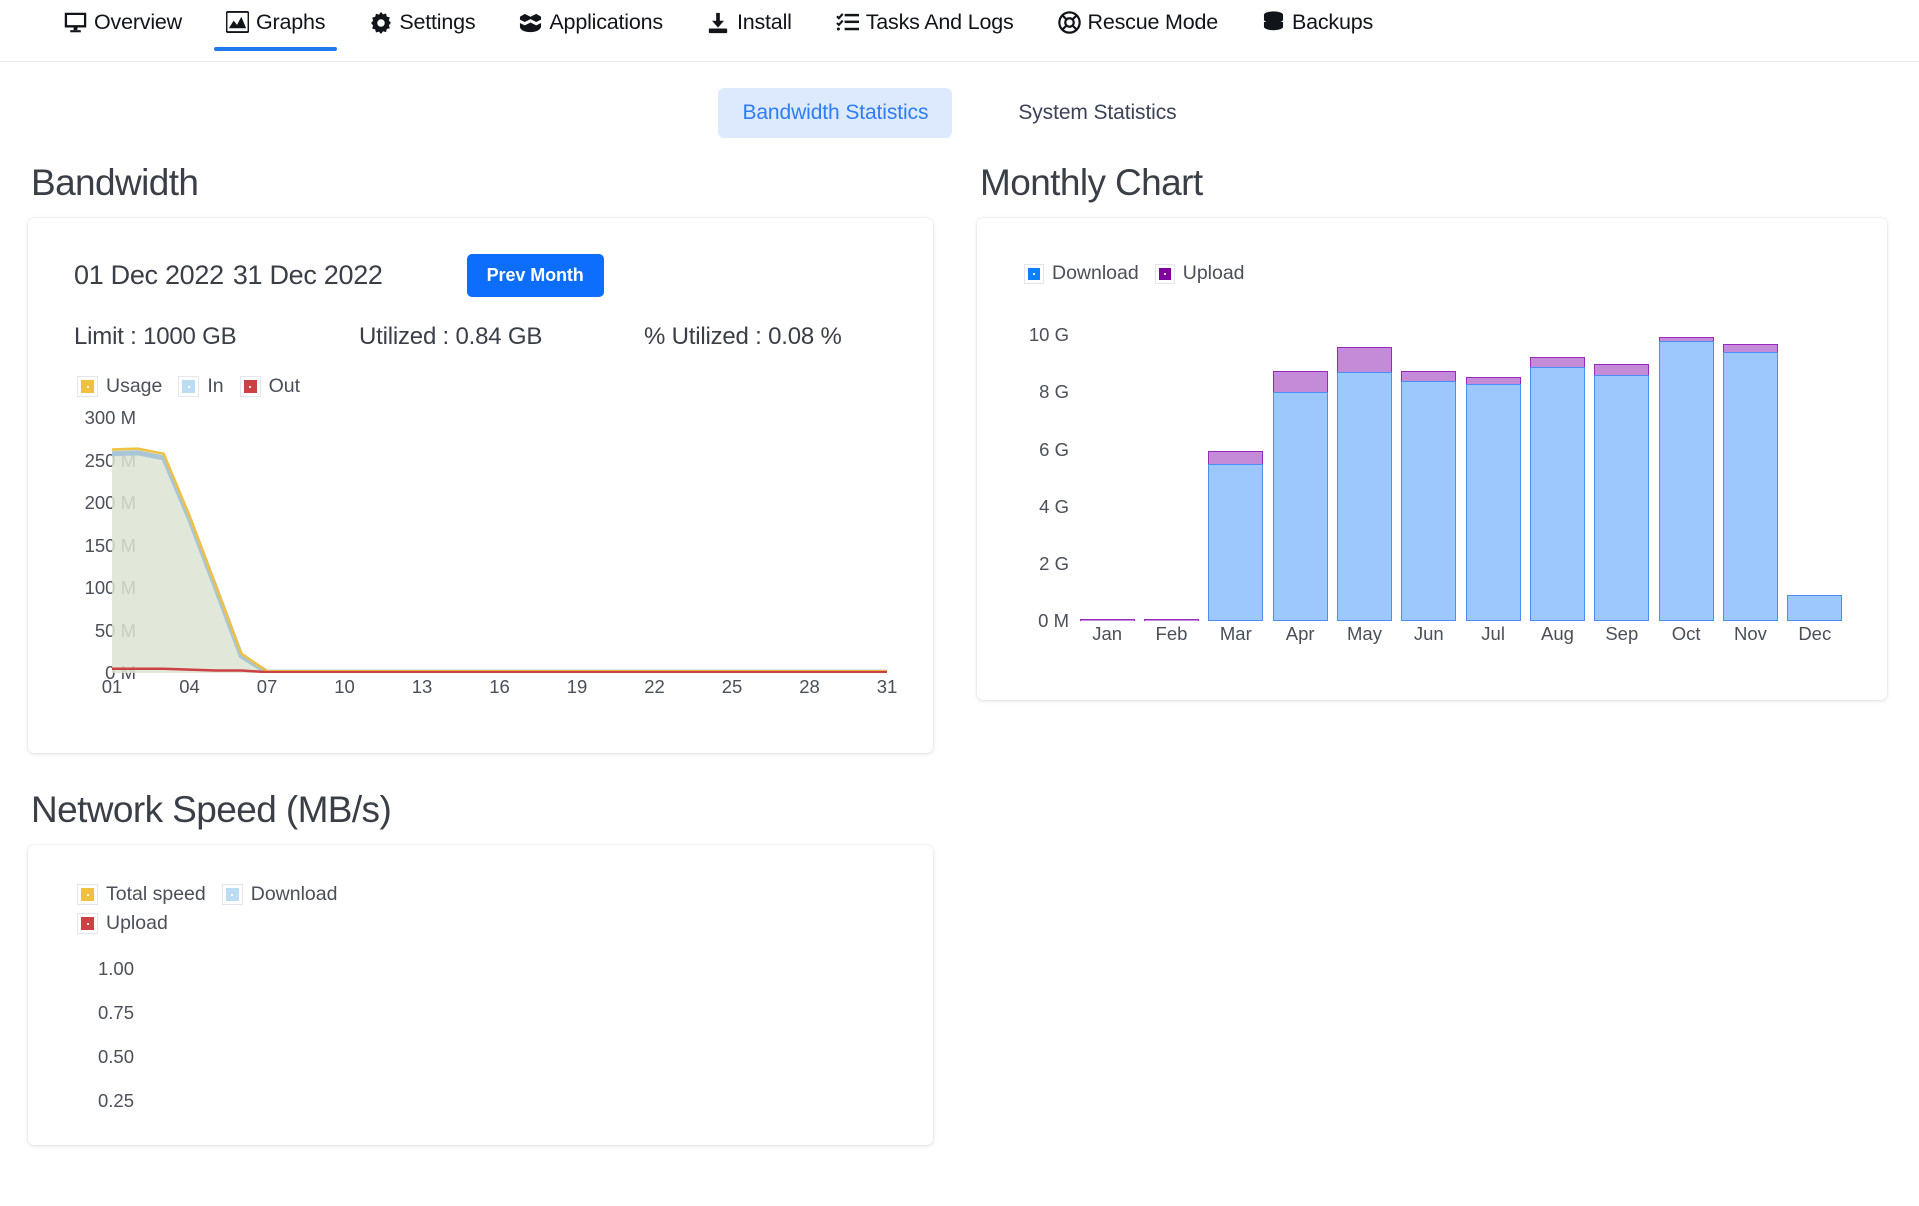 This screenshot has width=1919, height=1206. I want to click on x-tick-label: 10, so click(344, 686).